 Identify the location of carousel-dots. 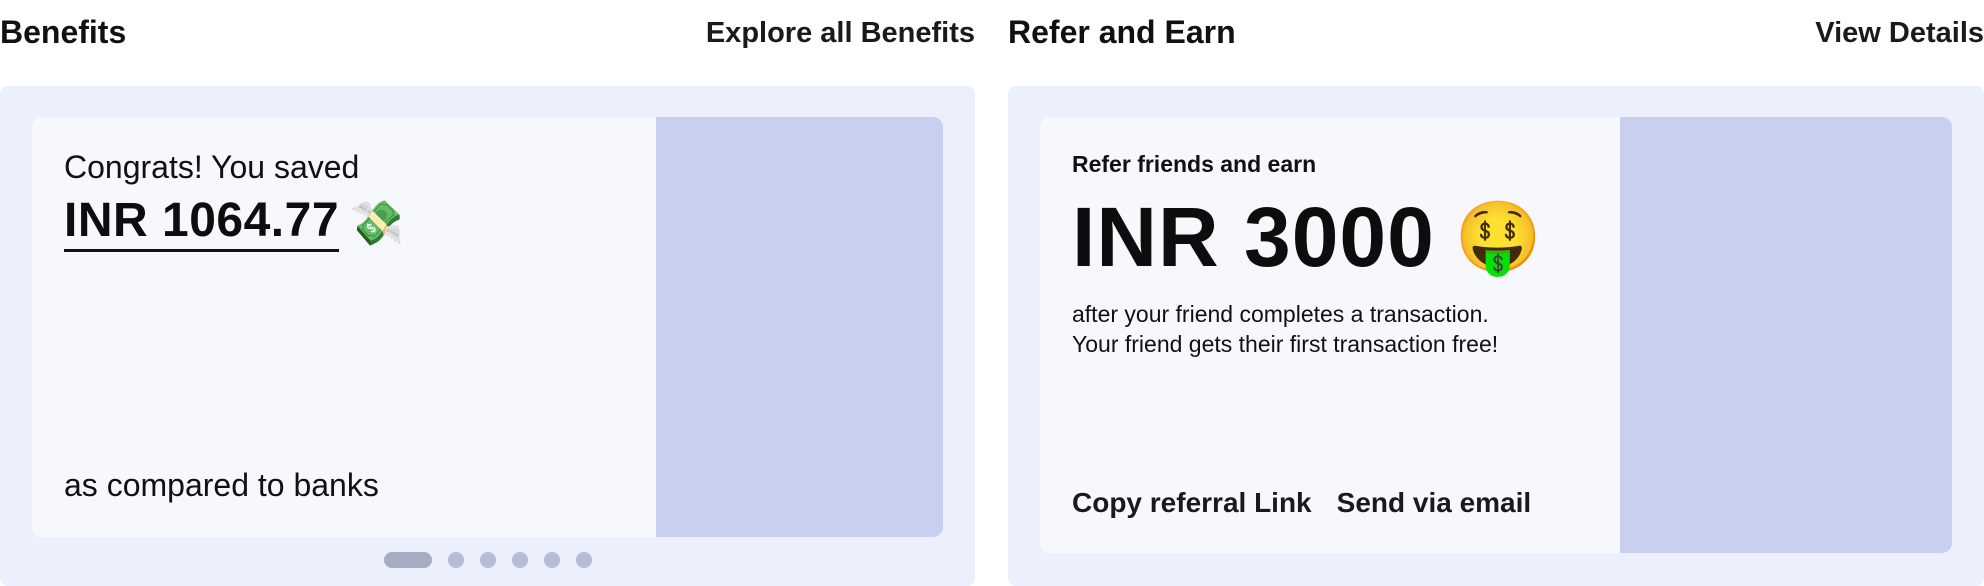
(487, 560).